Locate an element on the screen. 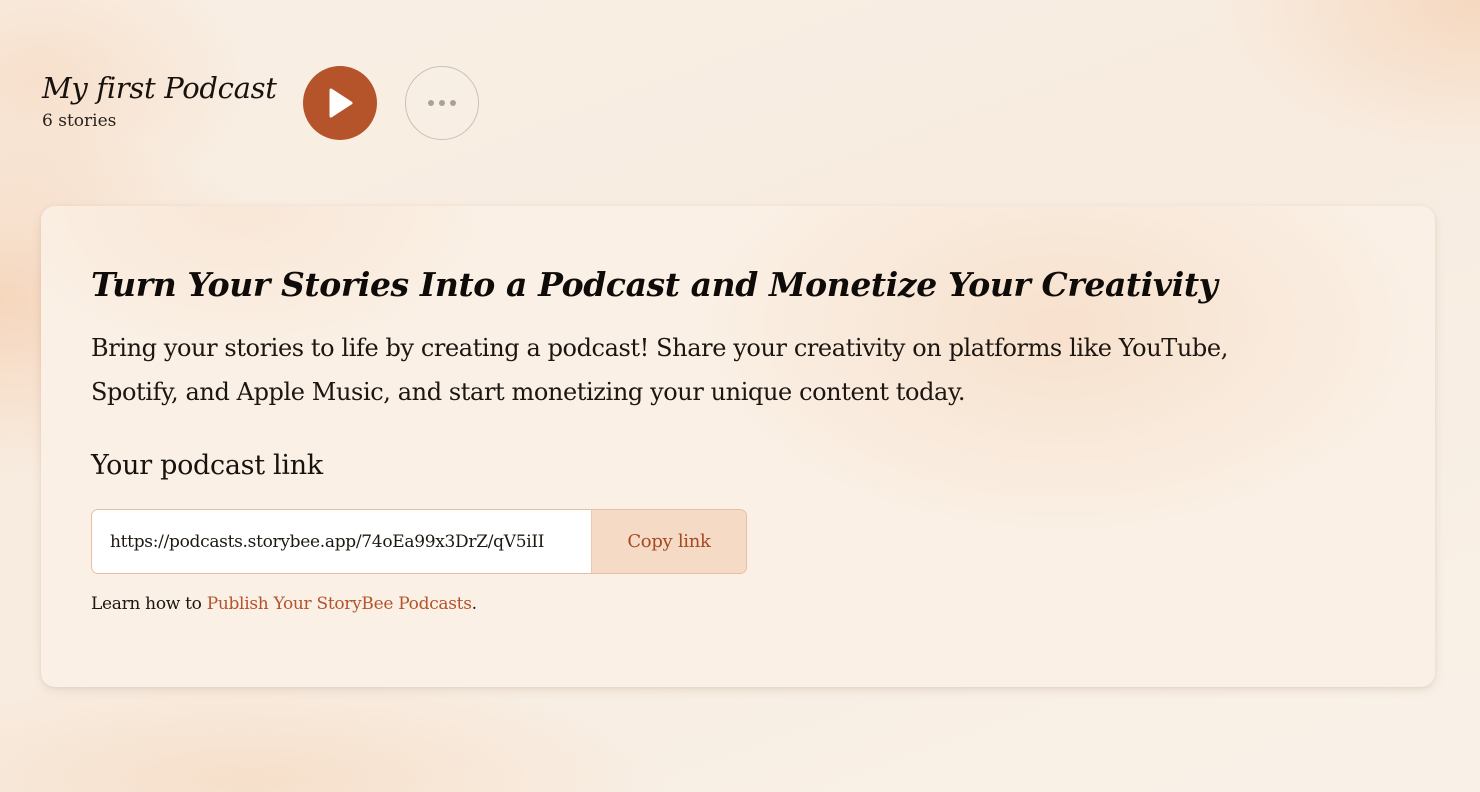  more-horizontal-icon is located at coordinates (441, 103).